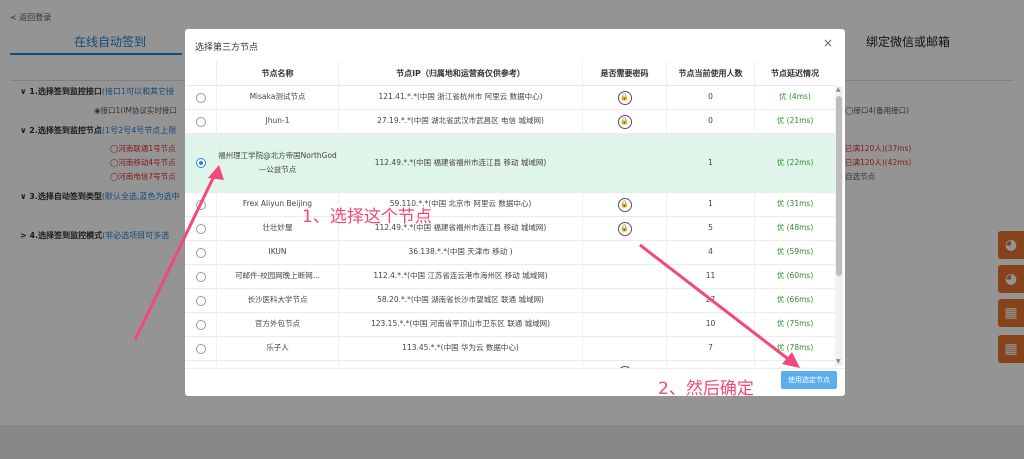  I want to click on annotation-step2: 2、然后确定, so click(706, 389).